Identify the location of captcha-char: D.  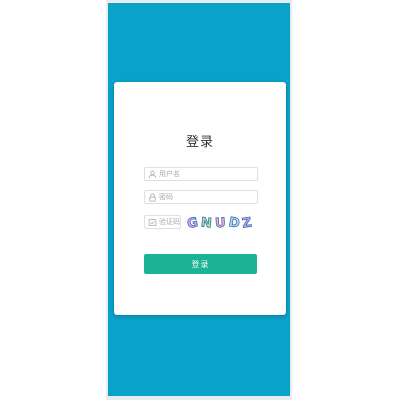
(234, 222).